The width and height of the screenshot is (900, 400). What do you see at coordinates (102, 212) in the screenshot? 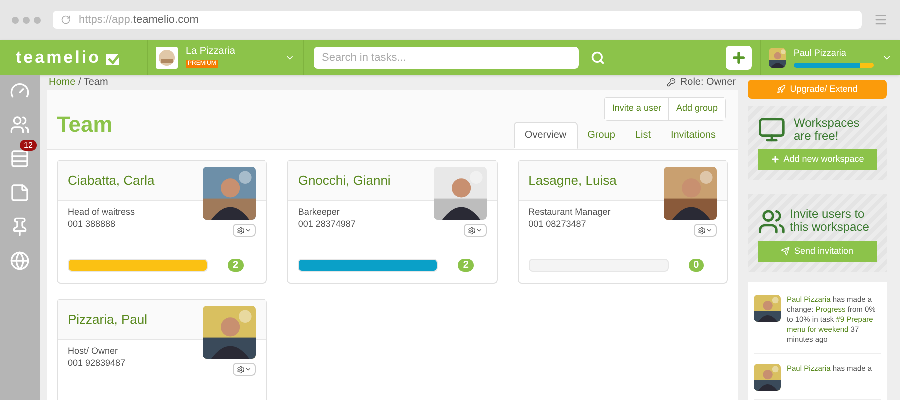
I see `member-role: Head of waitress` at bounding box center [102, 212].